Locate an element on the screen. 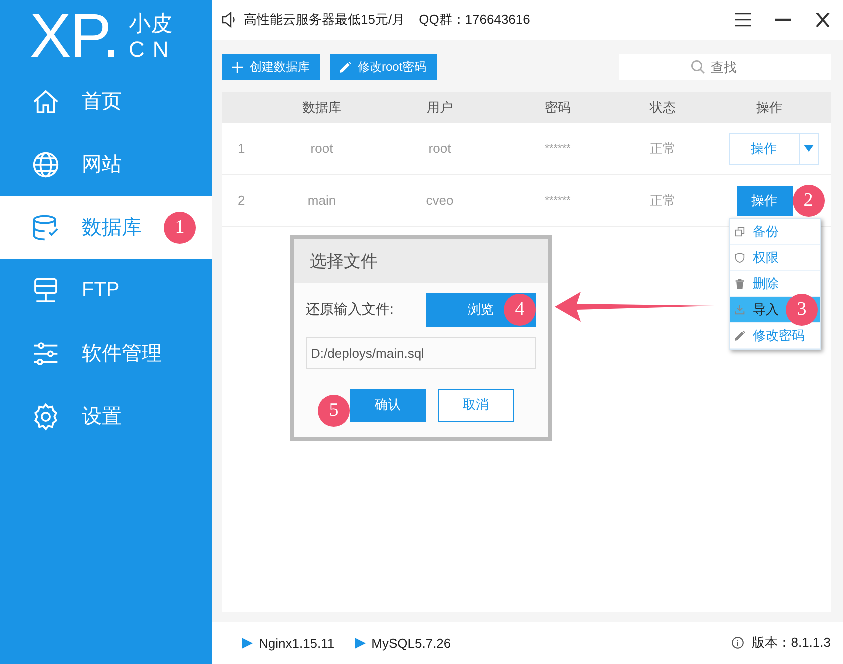 The image size is (843, 664). row-number: 2 is located at coordinates (241, 200).